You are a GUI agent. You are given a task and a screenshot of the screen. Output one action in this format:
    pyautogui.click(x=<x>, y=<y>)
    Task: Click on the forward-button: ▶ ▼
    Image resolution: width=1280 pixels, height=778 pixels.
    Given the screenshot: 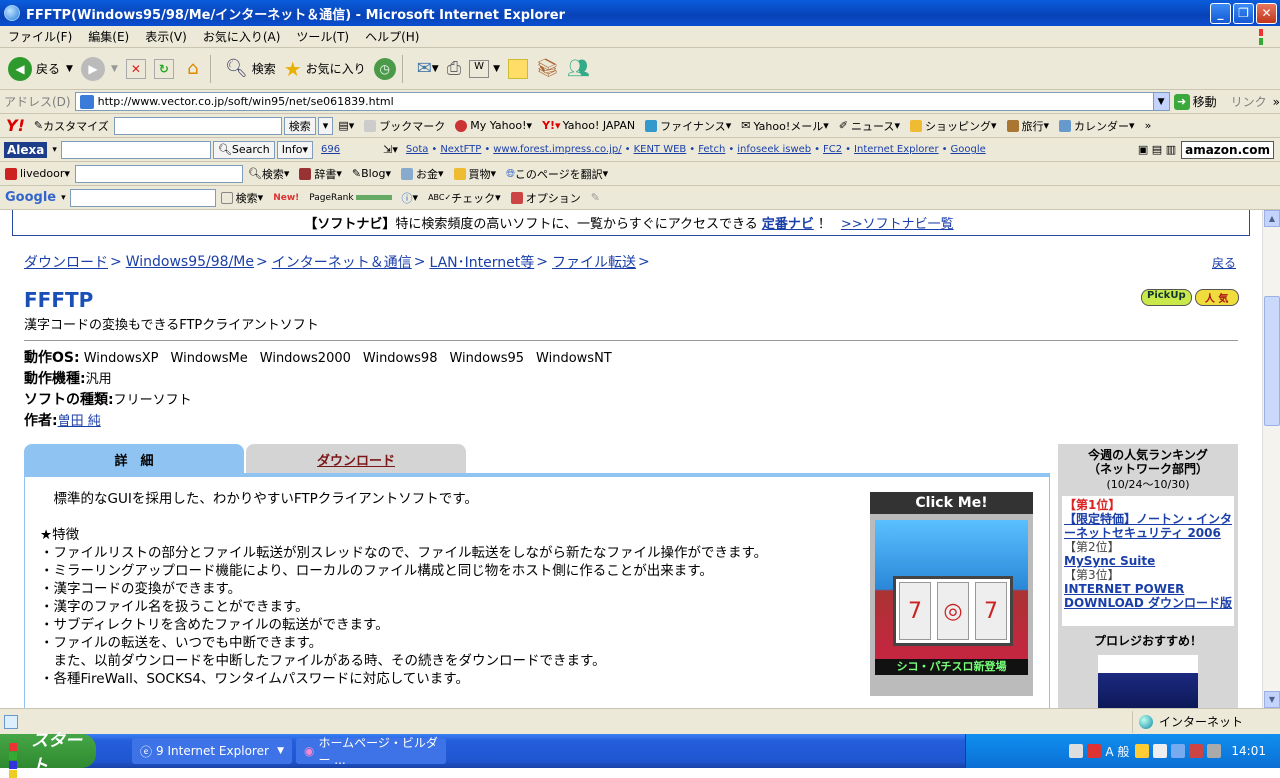 What is the action you would take?
    pyautogui.click(x=99, y=68)
    